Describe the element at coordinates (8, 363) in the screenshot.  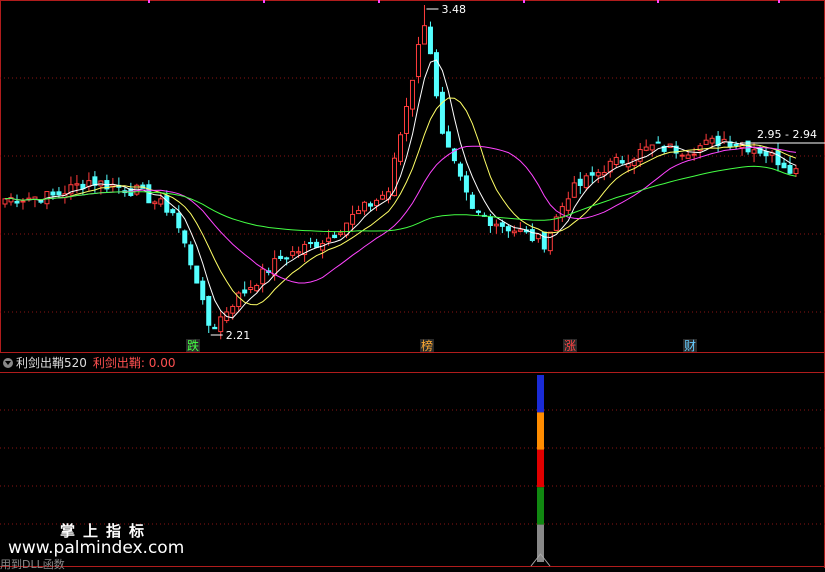
I see `collapse-icon` at that location.